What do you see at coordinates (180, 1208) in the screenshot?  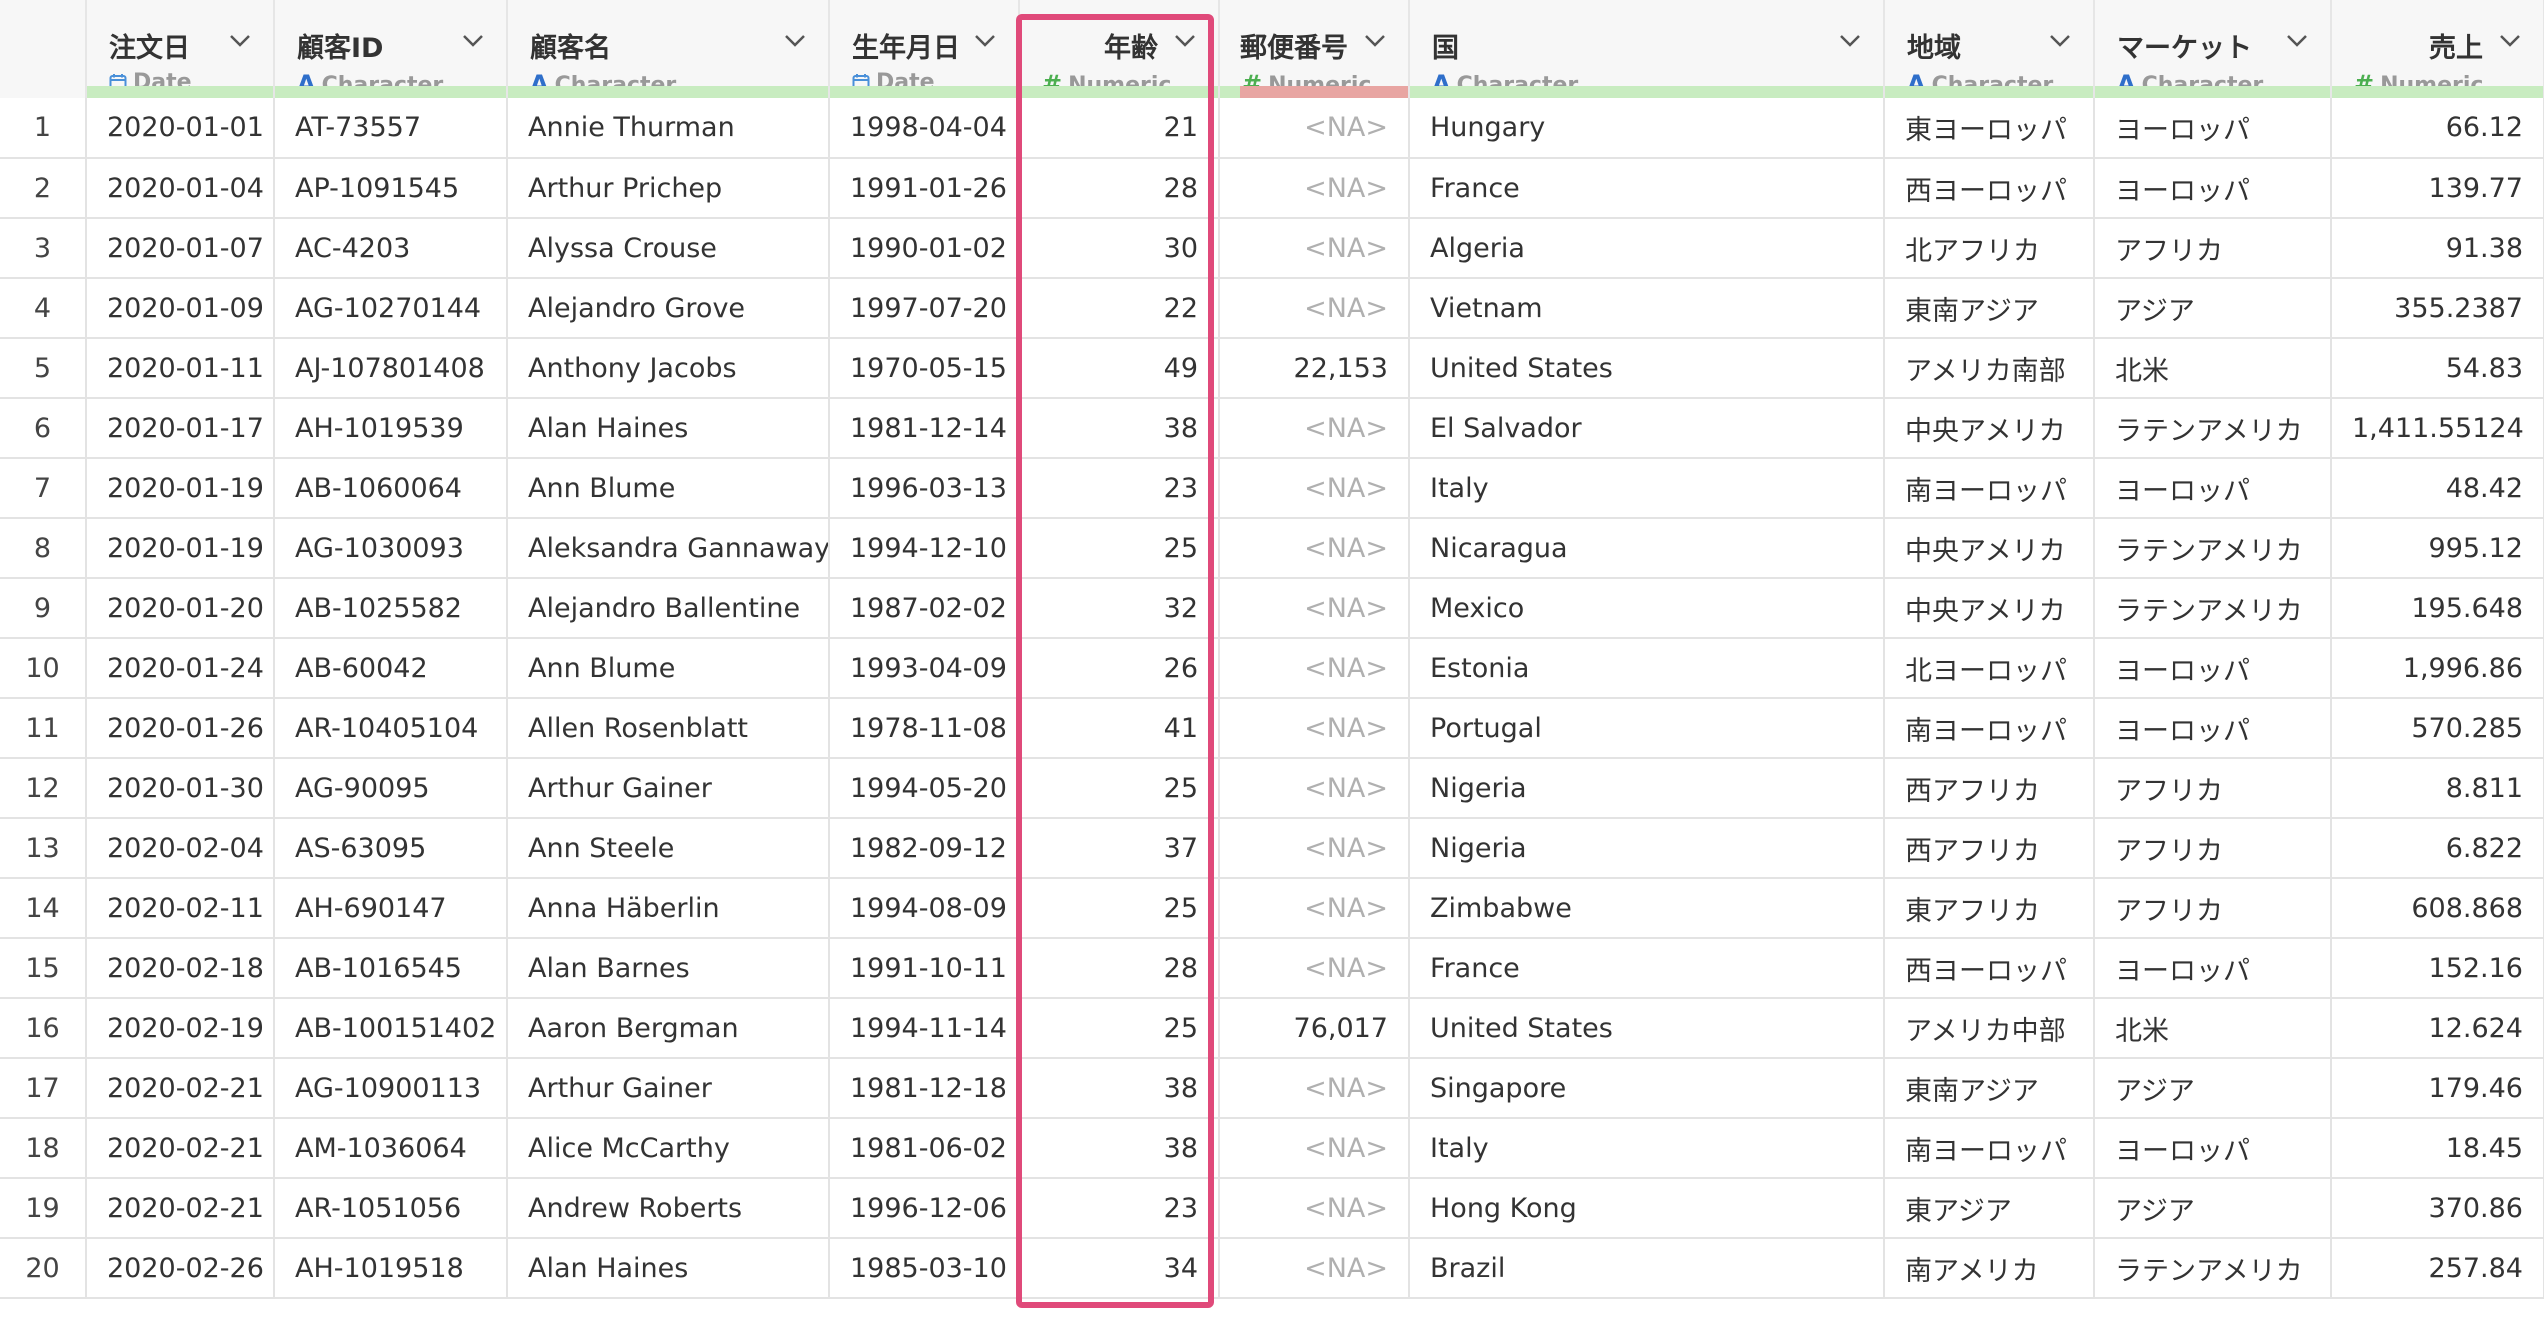 I see `cell: 2020-02-21` at bounding box center [180, 1208].